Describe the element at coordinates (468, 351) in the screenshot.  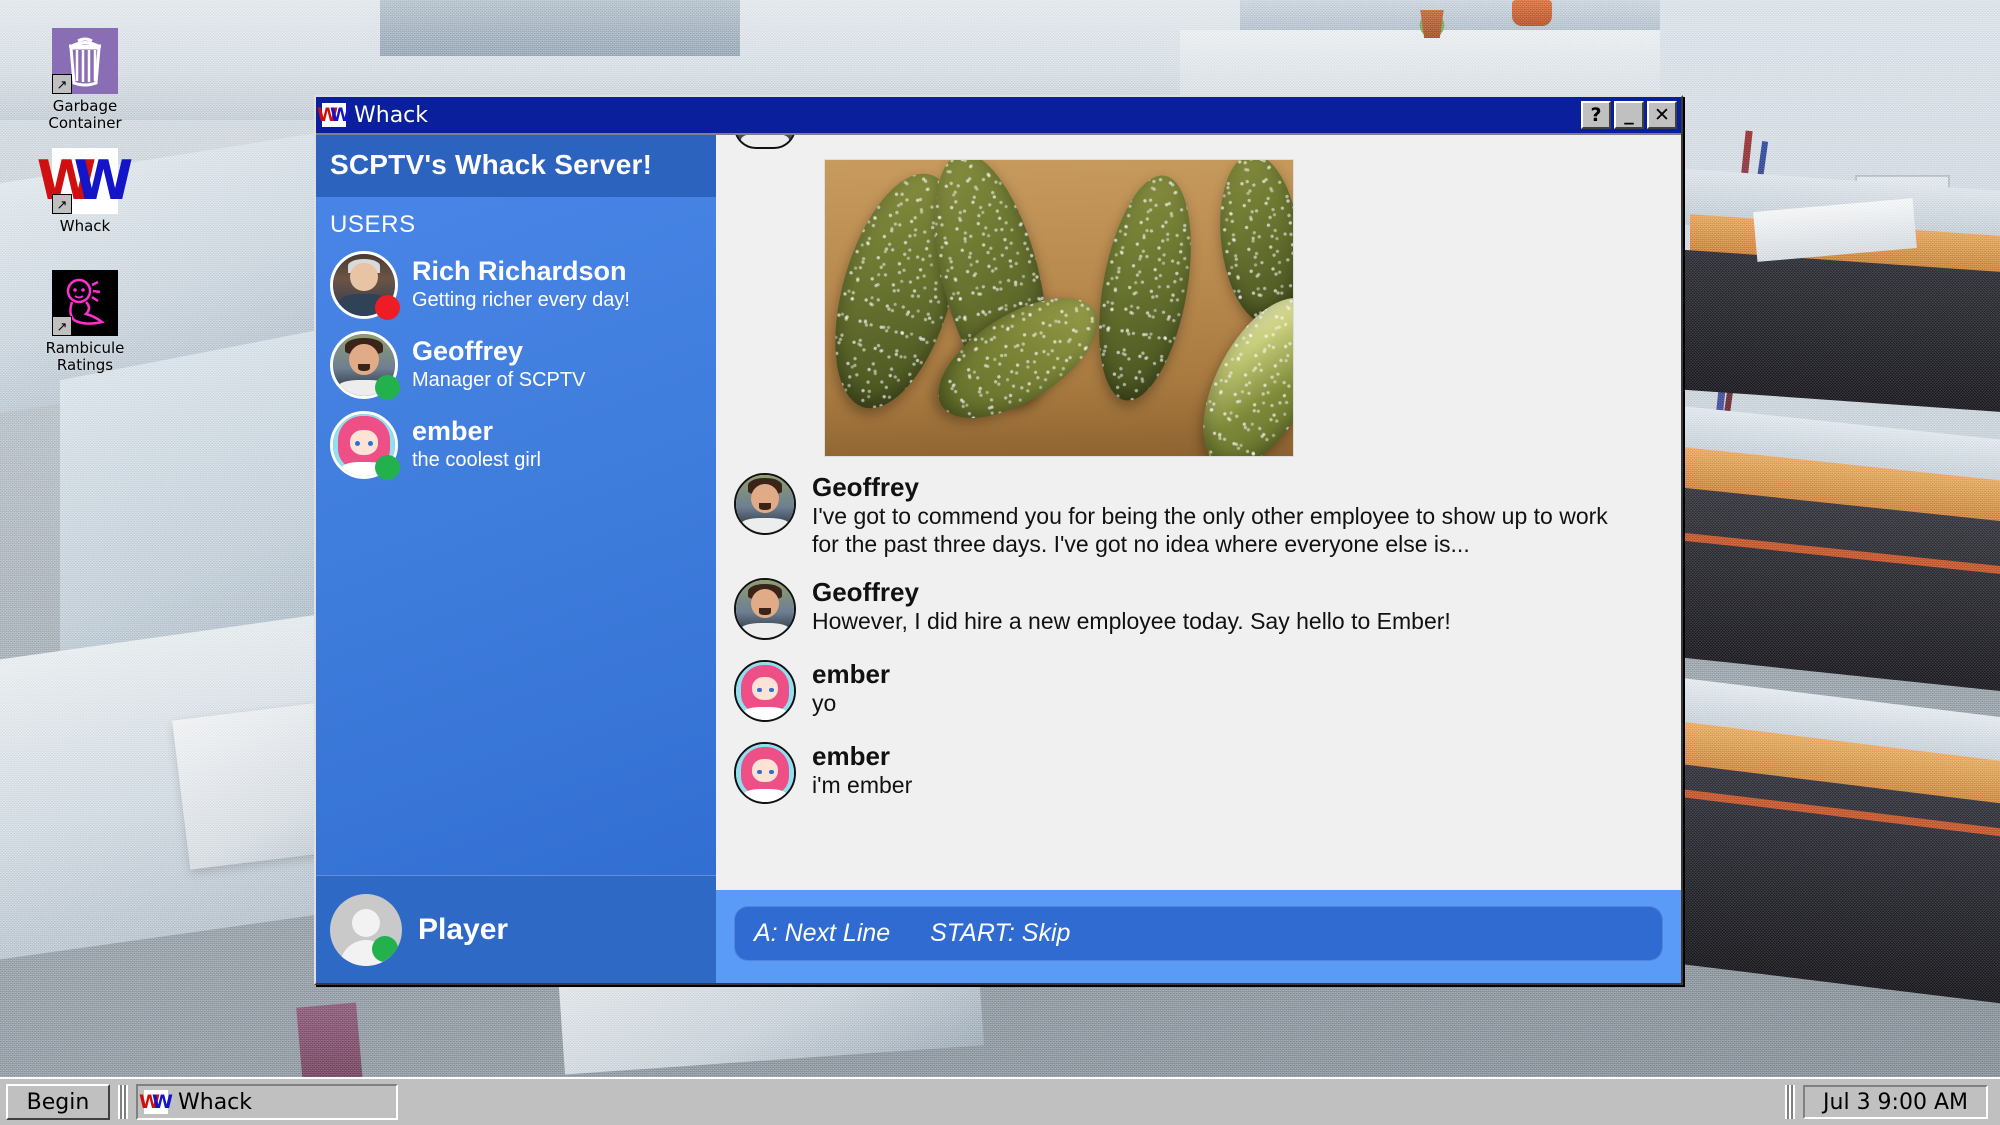
I see `user-name: Geoffrey` at that location.